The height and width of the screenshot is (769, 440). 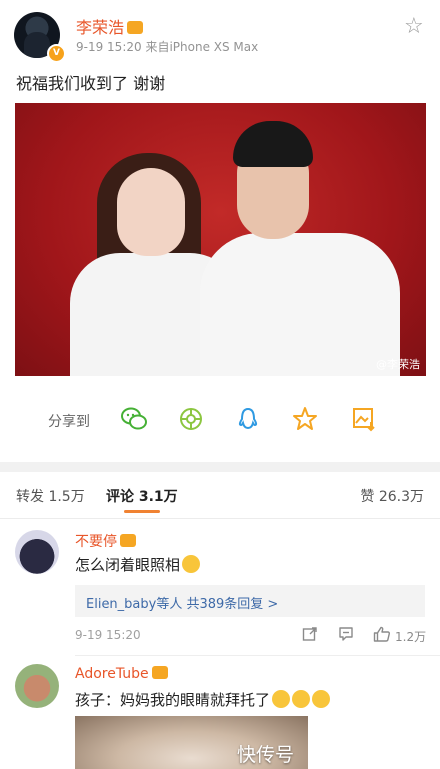 I want to click on verified-badge: V, so click(x=56, y=53).